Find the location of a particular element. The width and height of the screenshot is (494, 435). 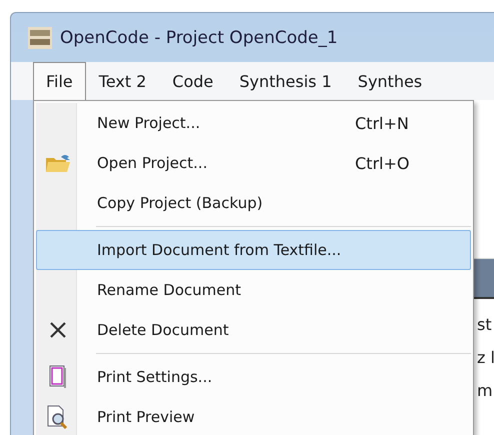

menu-item: Text 2 is located at coordinates (123, 81).